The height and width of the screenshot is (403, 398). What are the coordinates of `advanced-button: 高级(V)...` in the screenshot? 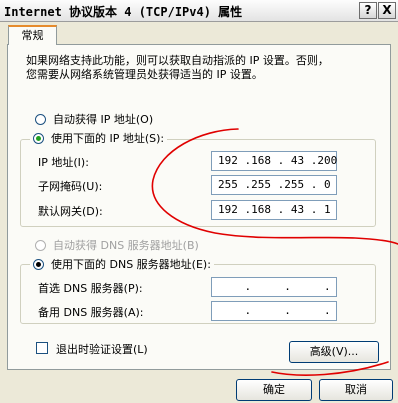 It's located at (334, 352).